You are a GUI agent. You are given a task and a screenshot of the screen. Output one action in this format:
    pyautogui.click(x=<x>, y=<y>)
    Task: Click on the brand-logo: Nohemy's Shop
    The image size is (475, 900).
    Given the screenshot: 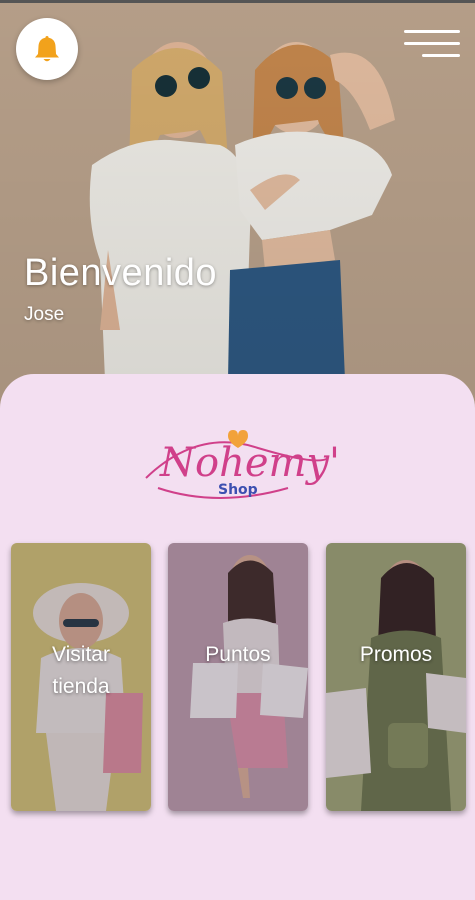 What is the action you would take?
    pyautogui.click(x=249, y=464)
    